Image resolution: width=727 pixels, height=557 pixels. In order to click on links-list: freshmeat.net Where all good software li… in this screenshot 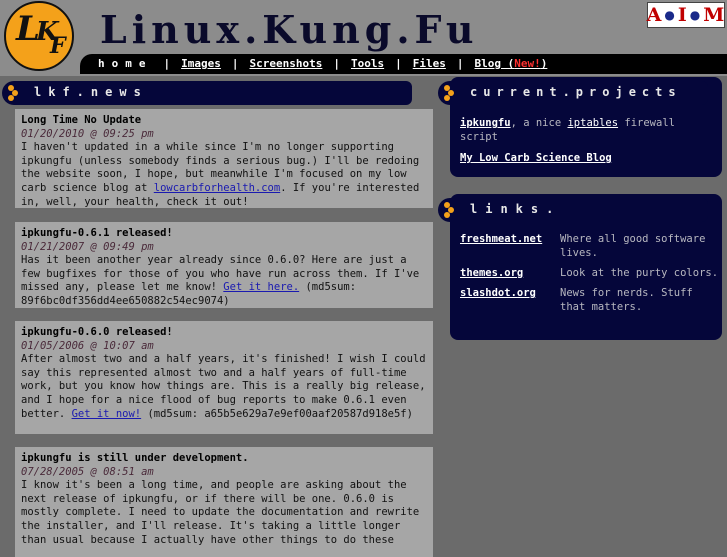, I will do `click(588, 276)`.